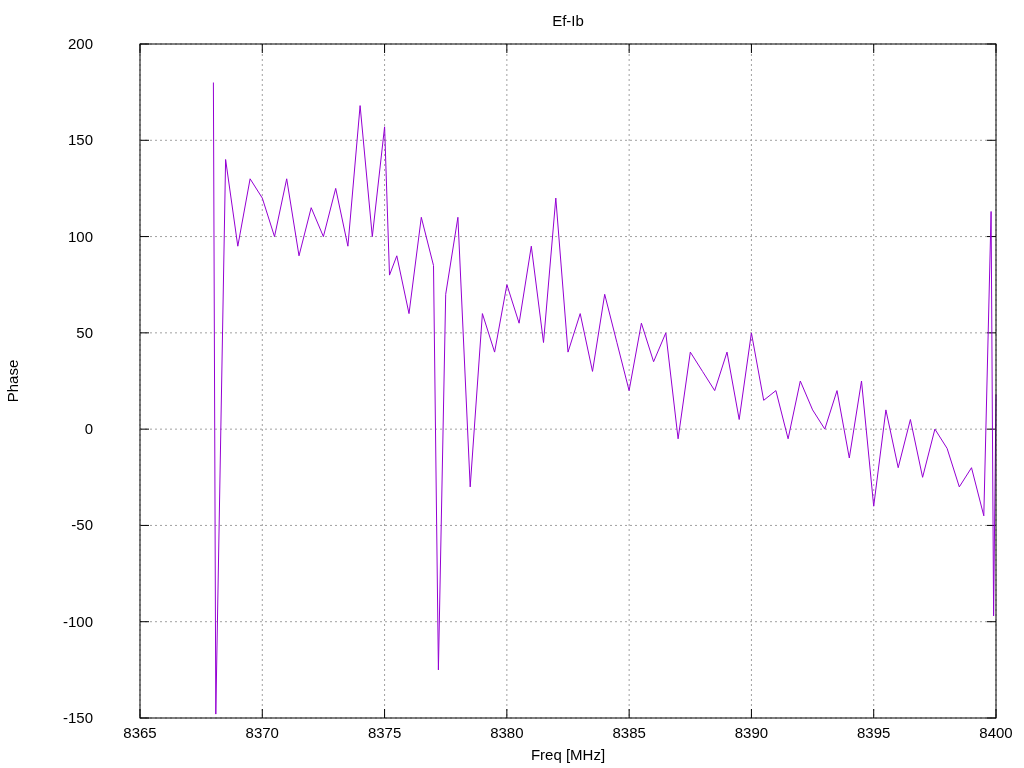 The width and height of the screenshot is (1024, 768). I want to click on tick-label: 200, so click(80, 43).